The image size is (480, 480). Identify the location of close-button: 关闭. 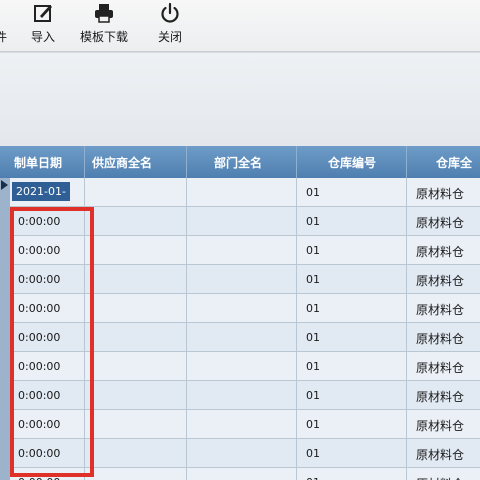
(170, 26).